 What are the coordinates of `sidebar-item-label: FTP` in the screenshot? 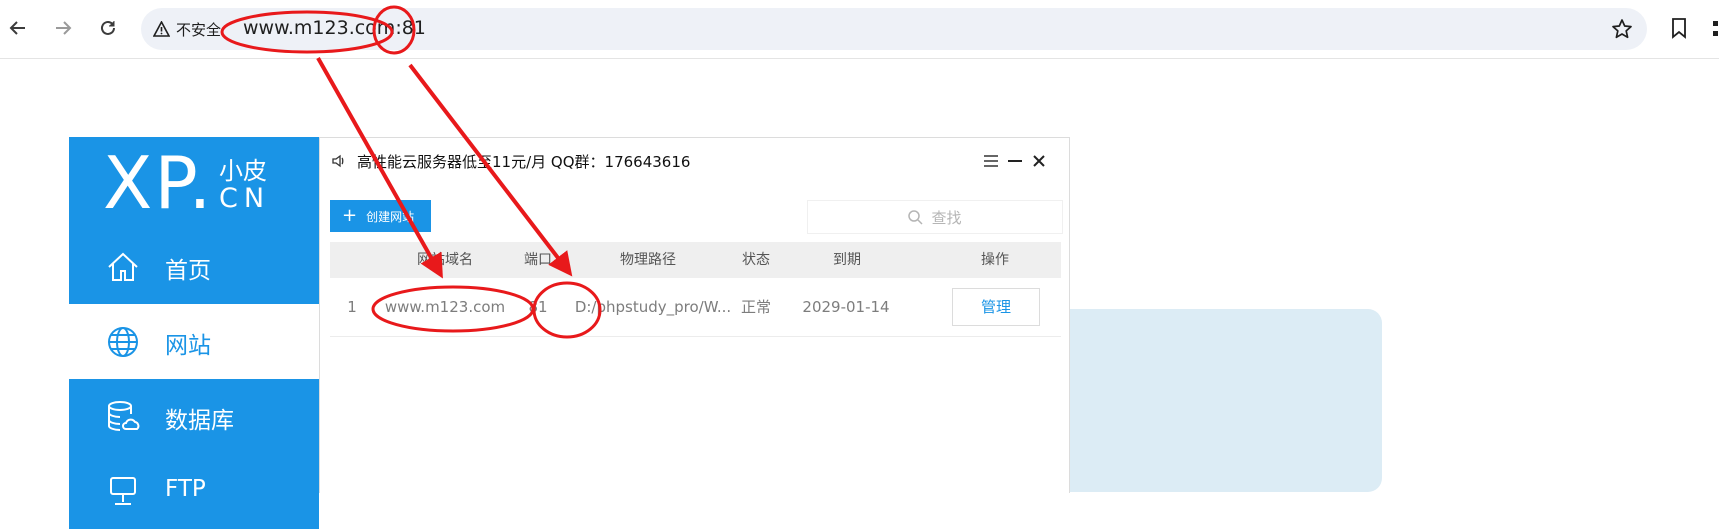 It's located at (185, 489).